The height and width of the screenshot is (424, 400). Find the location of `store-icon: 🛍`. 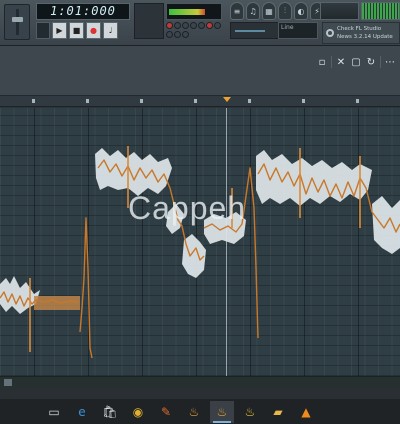

store-icon: 🛍 is located at coordinates (110, 411).